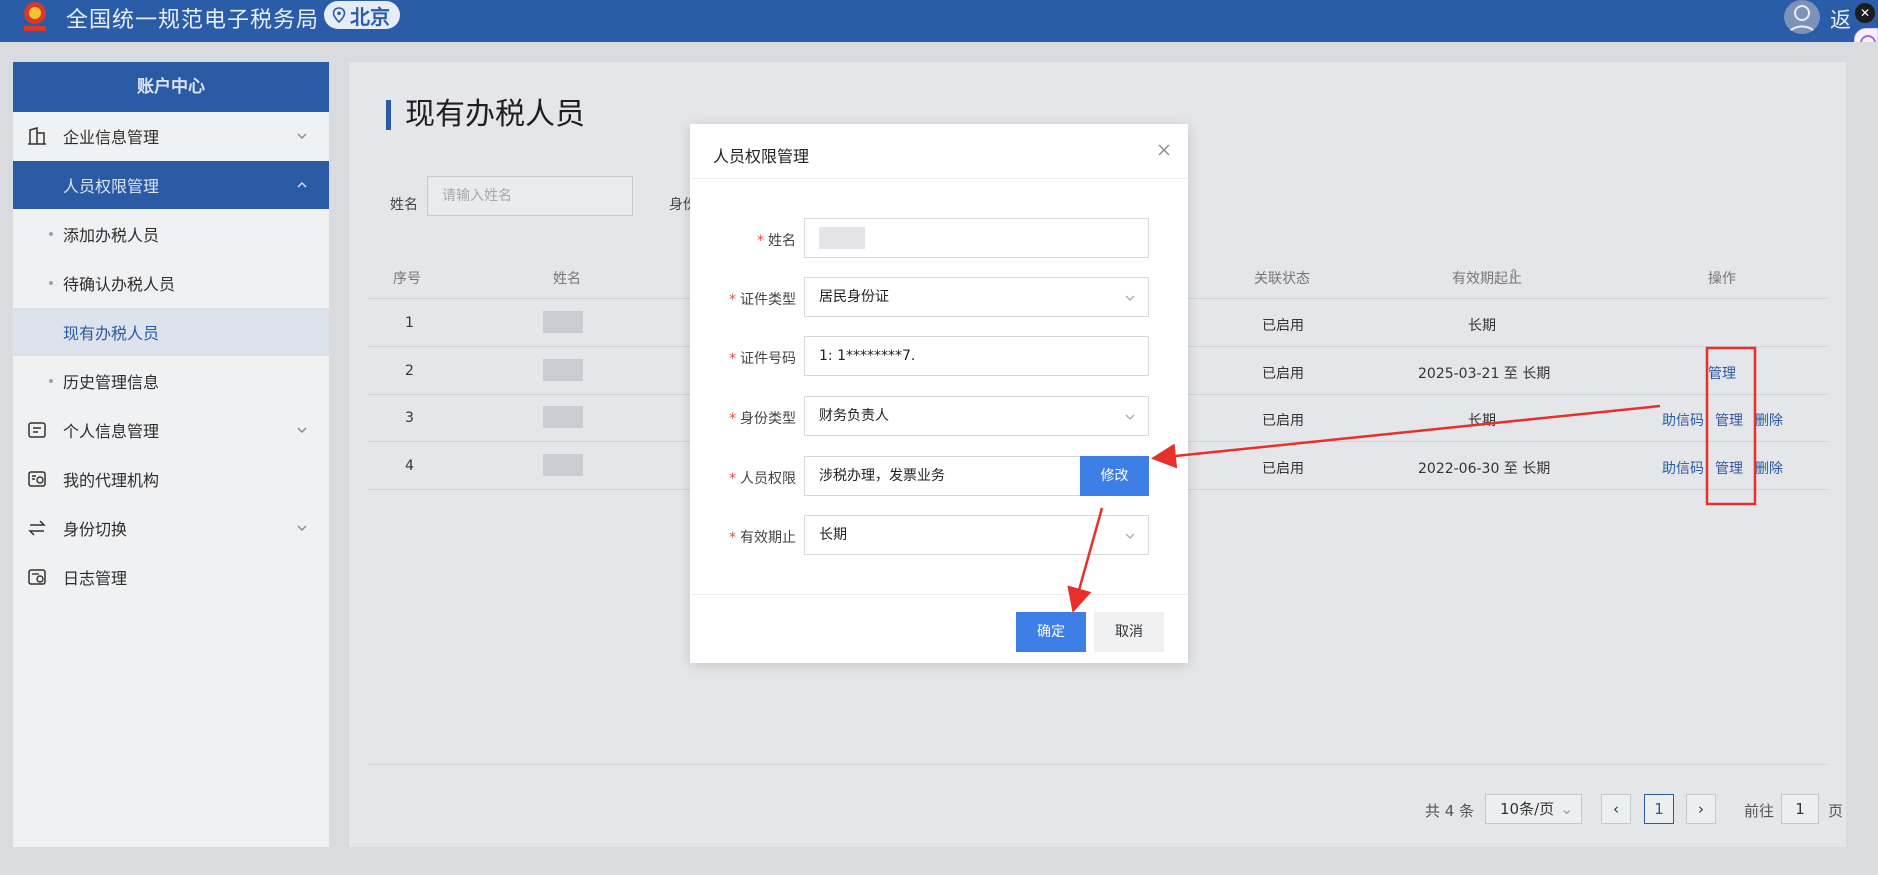 The image size is (1878, 875). I want to click on column-header-status: 关联状态, so click(1282, 279).